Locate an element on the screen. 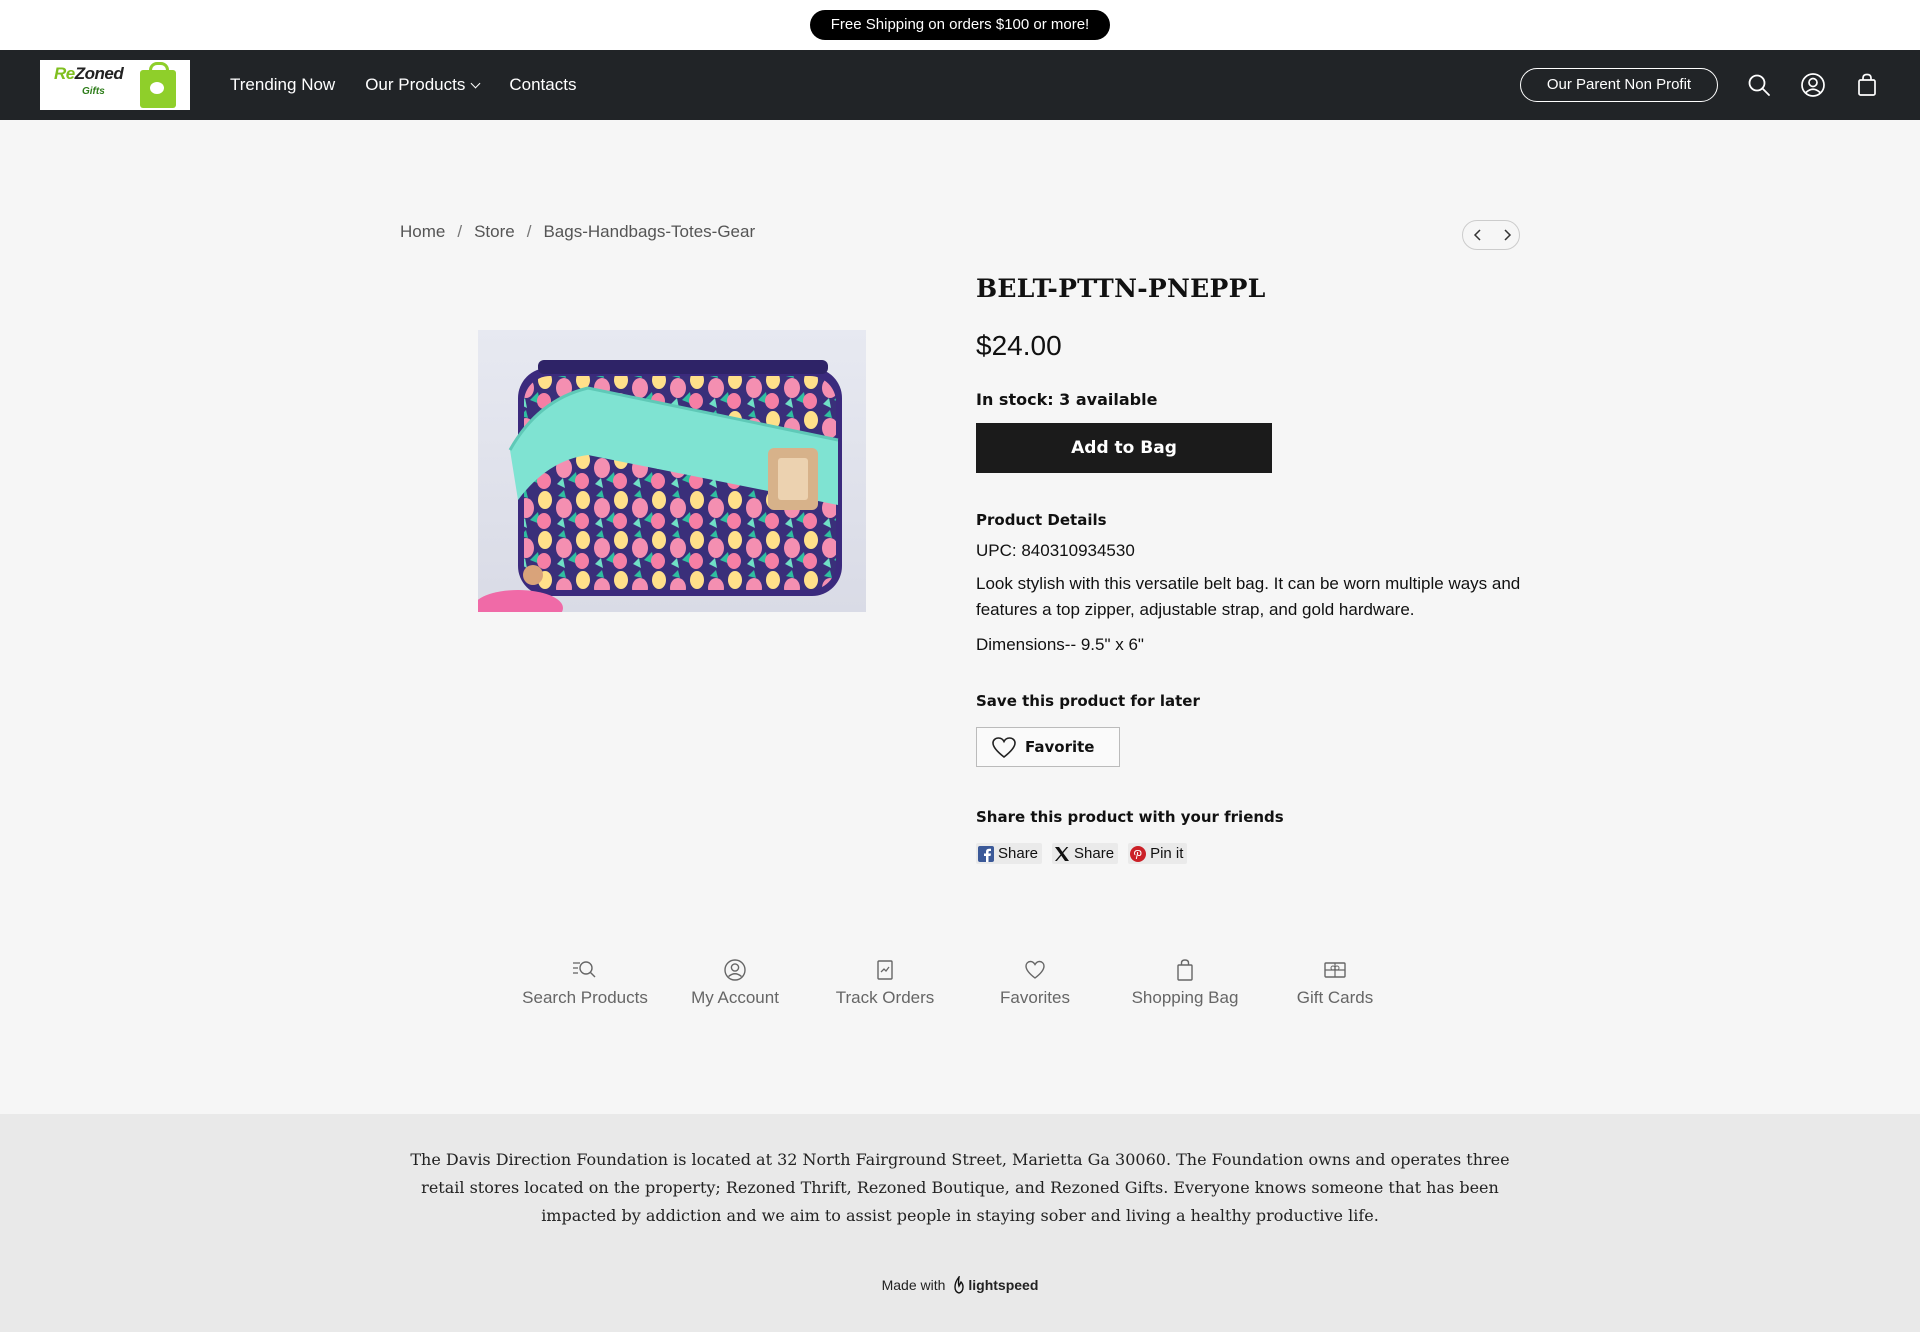  stock-status: In stock: 3 available is located at coordinates (1067, 399).